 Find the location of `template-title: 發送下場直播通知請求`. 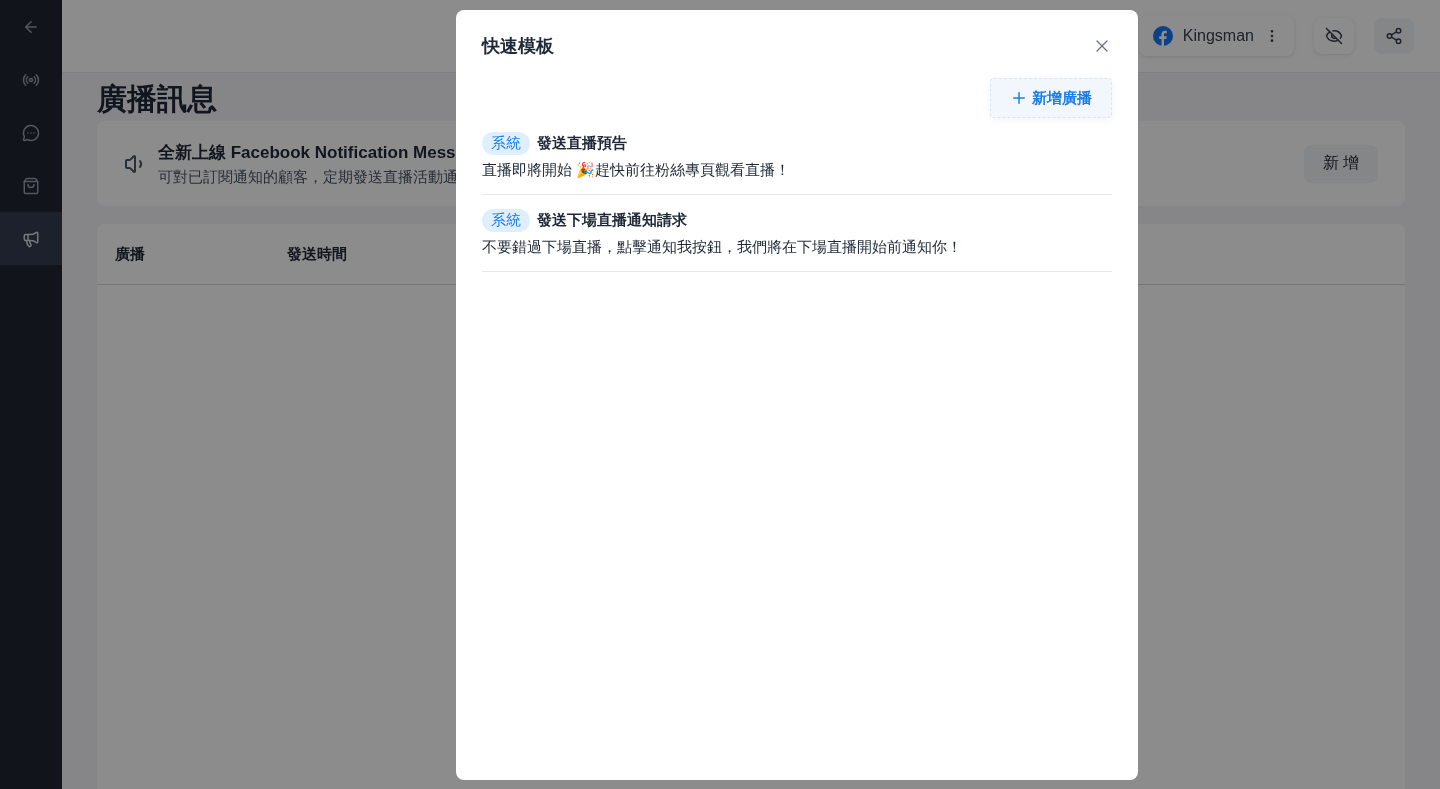

template-title: 發送下場直播通知請求 is located at coordinates (612, 220).